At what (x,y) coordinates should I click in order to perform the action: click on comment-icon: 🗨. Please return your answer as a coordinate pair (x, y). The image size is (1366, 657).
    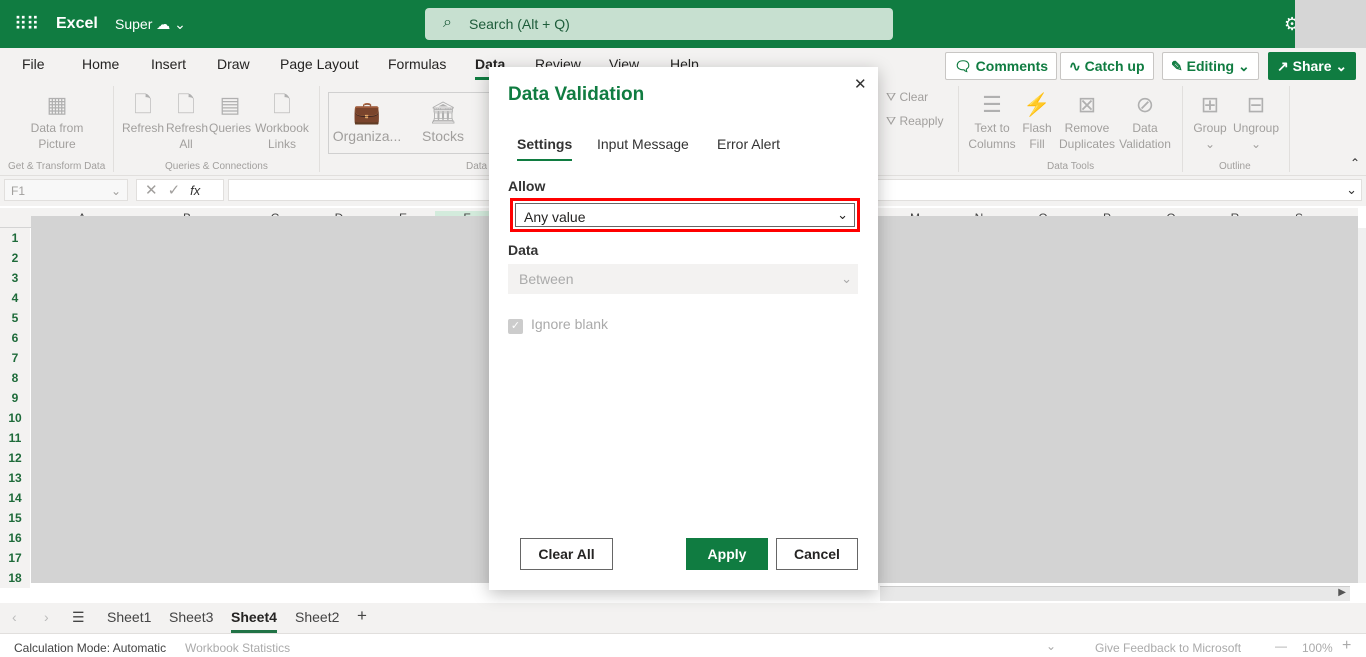
    Looking at the image, I should click on (963, 66).